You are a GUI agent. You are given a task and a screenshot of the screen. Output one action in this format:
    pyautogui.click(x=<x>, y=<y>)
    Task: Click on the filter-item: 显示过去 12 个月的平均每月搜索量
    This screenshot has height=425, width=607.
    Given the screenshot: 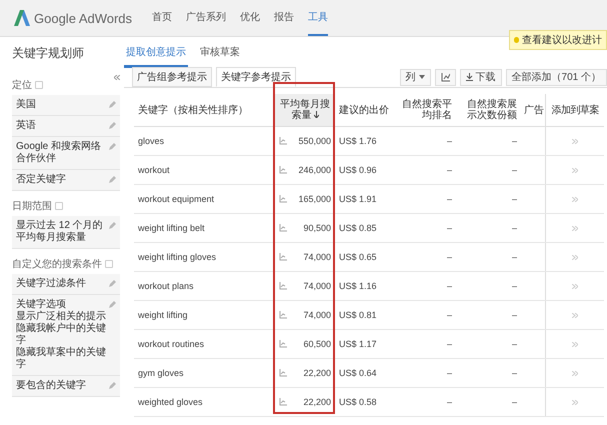 What is the action you would take?
    pyautogui.click(x=66, y=232)
    